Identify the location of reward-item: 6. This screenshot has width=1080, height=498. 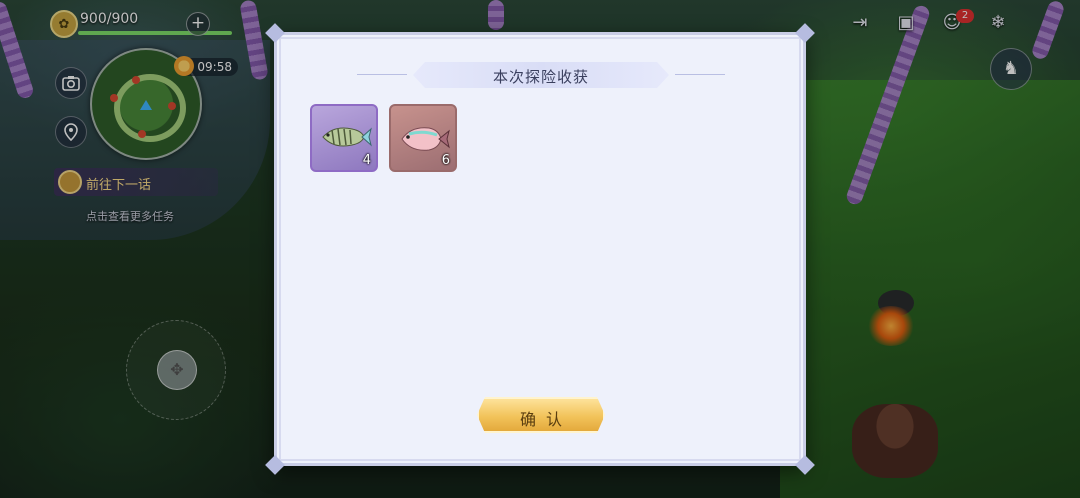
(423, 138).